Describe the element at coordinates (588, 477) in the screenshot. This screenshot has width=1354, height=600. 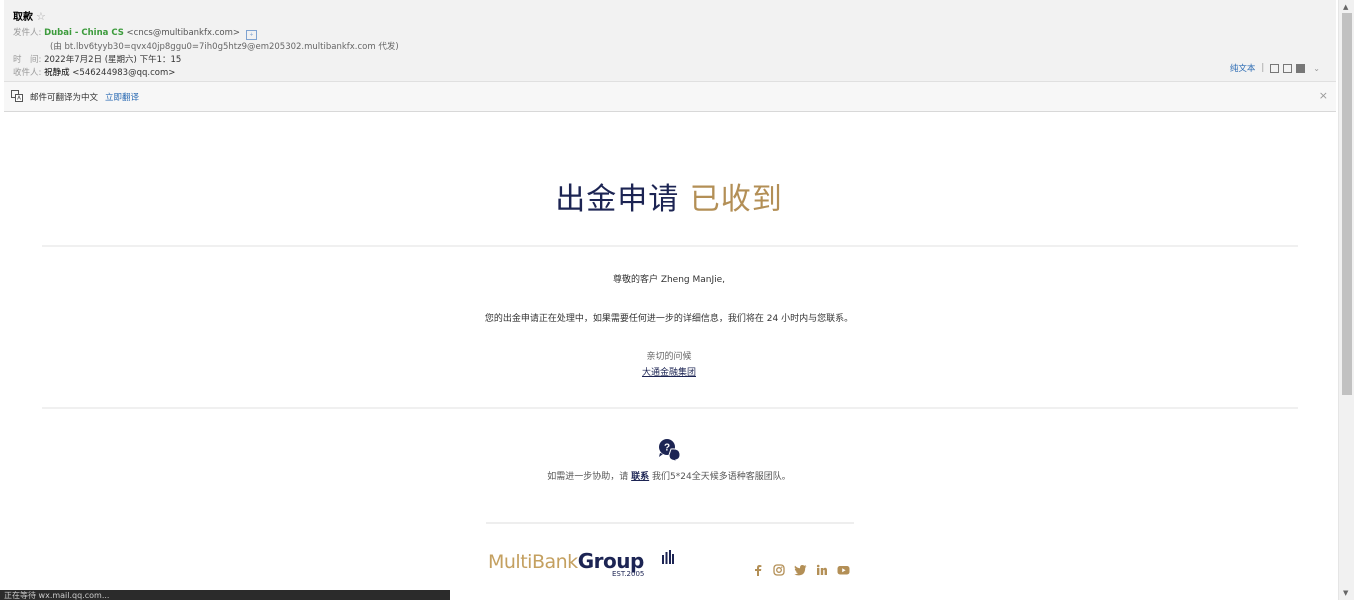
I see `help-prefix: 如需进一步协助，请` at that location.